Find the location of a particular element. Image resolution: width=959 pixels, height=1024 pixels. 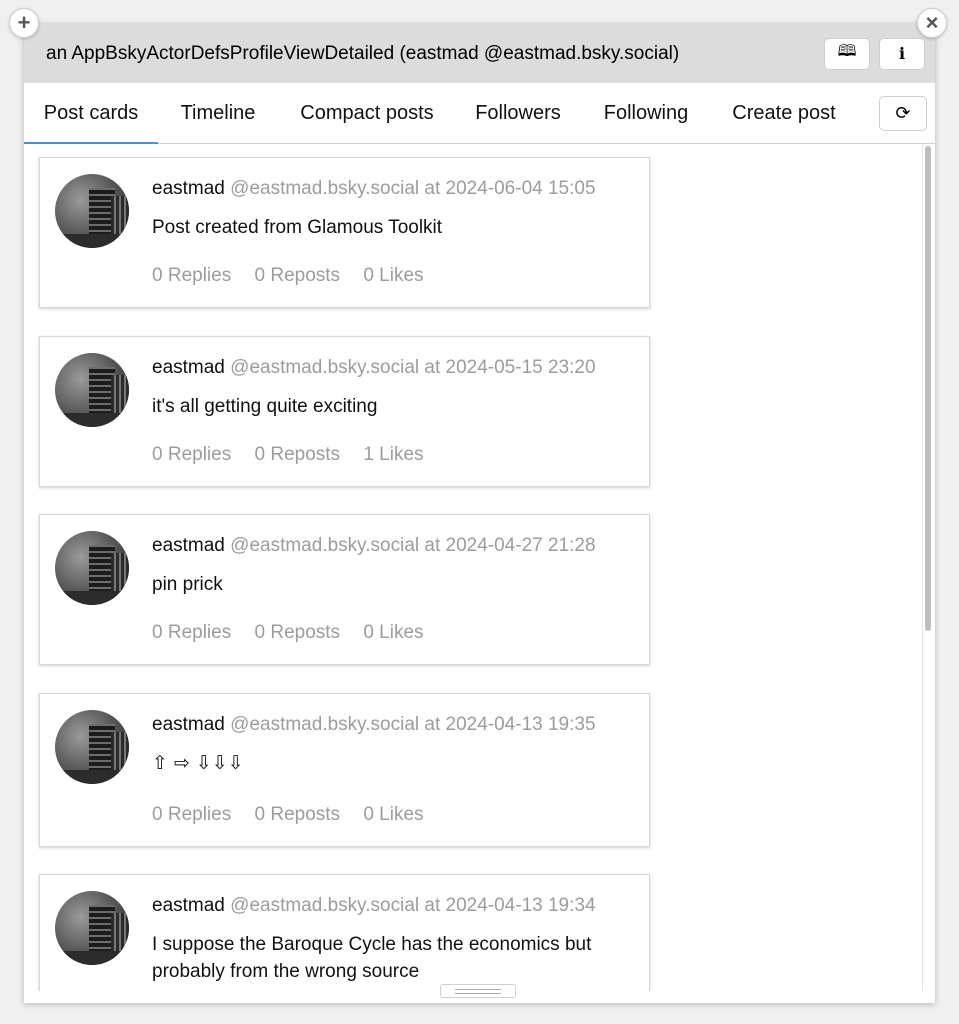

tab-create-post: Create post is located at coordinates (784, 113).